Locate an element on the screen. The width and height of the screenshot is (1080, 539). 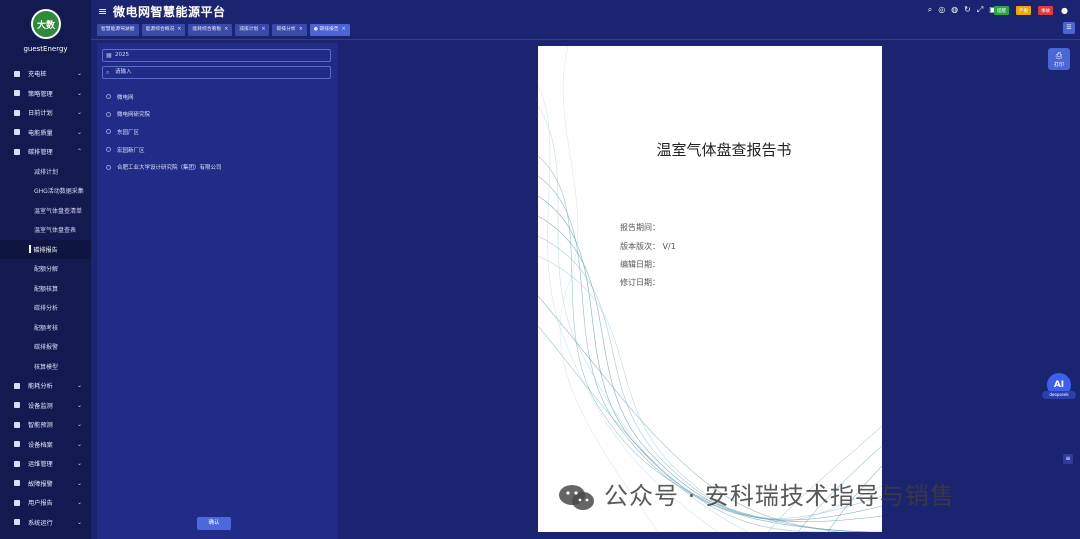
alarm-badges: 提醒 严重 事故 ● is located at coordinates (1031, 10).